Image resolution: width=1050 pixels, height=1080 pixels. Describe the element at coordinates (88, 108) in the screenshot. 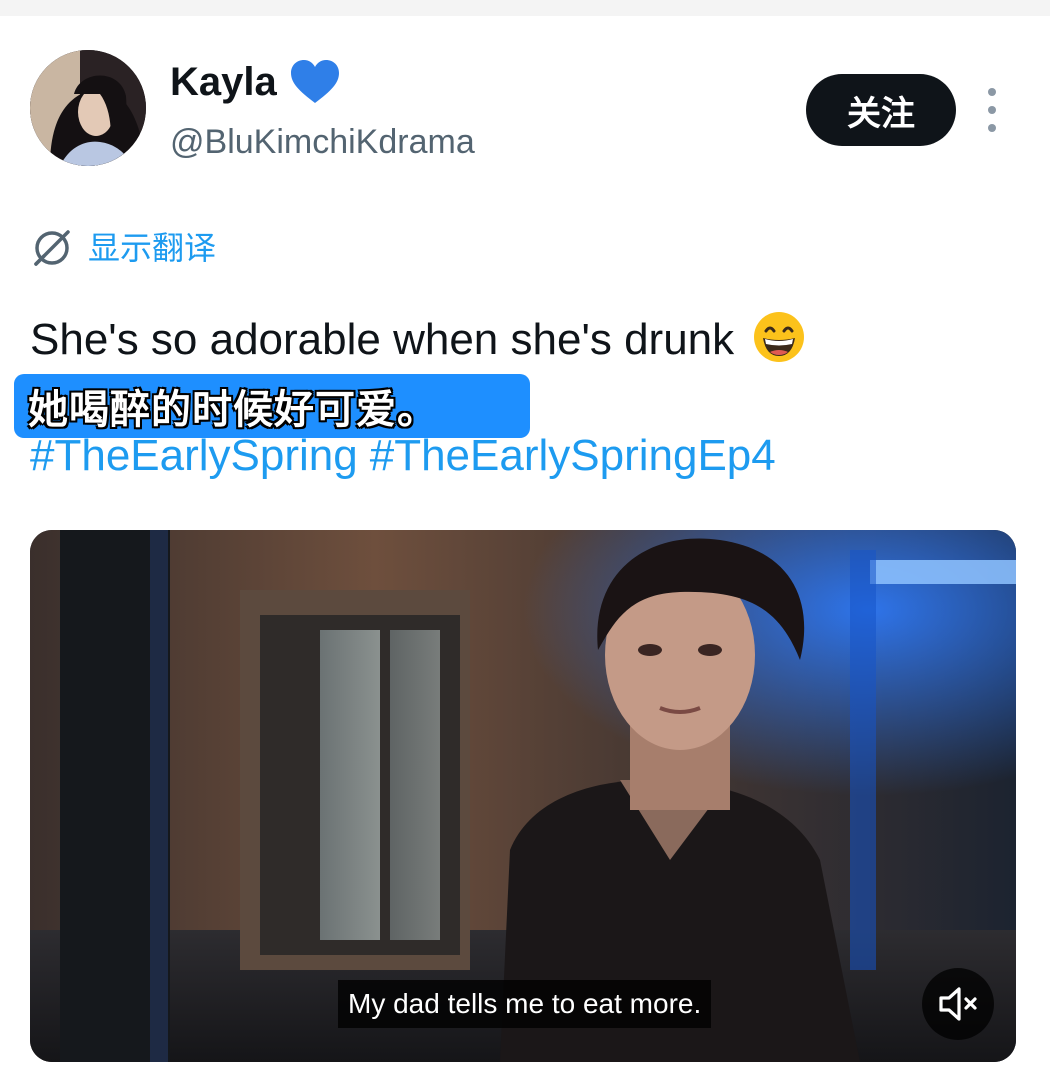

I see `avatar` at that location.